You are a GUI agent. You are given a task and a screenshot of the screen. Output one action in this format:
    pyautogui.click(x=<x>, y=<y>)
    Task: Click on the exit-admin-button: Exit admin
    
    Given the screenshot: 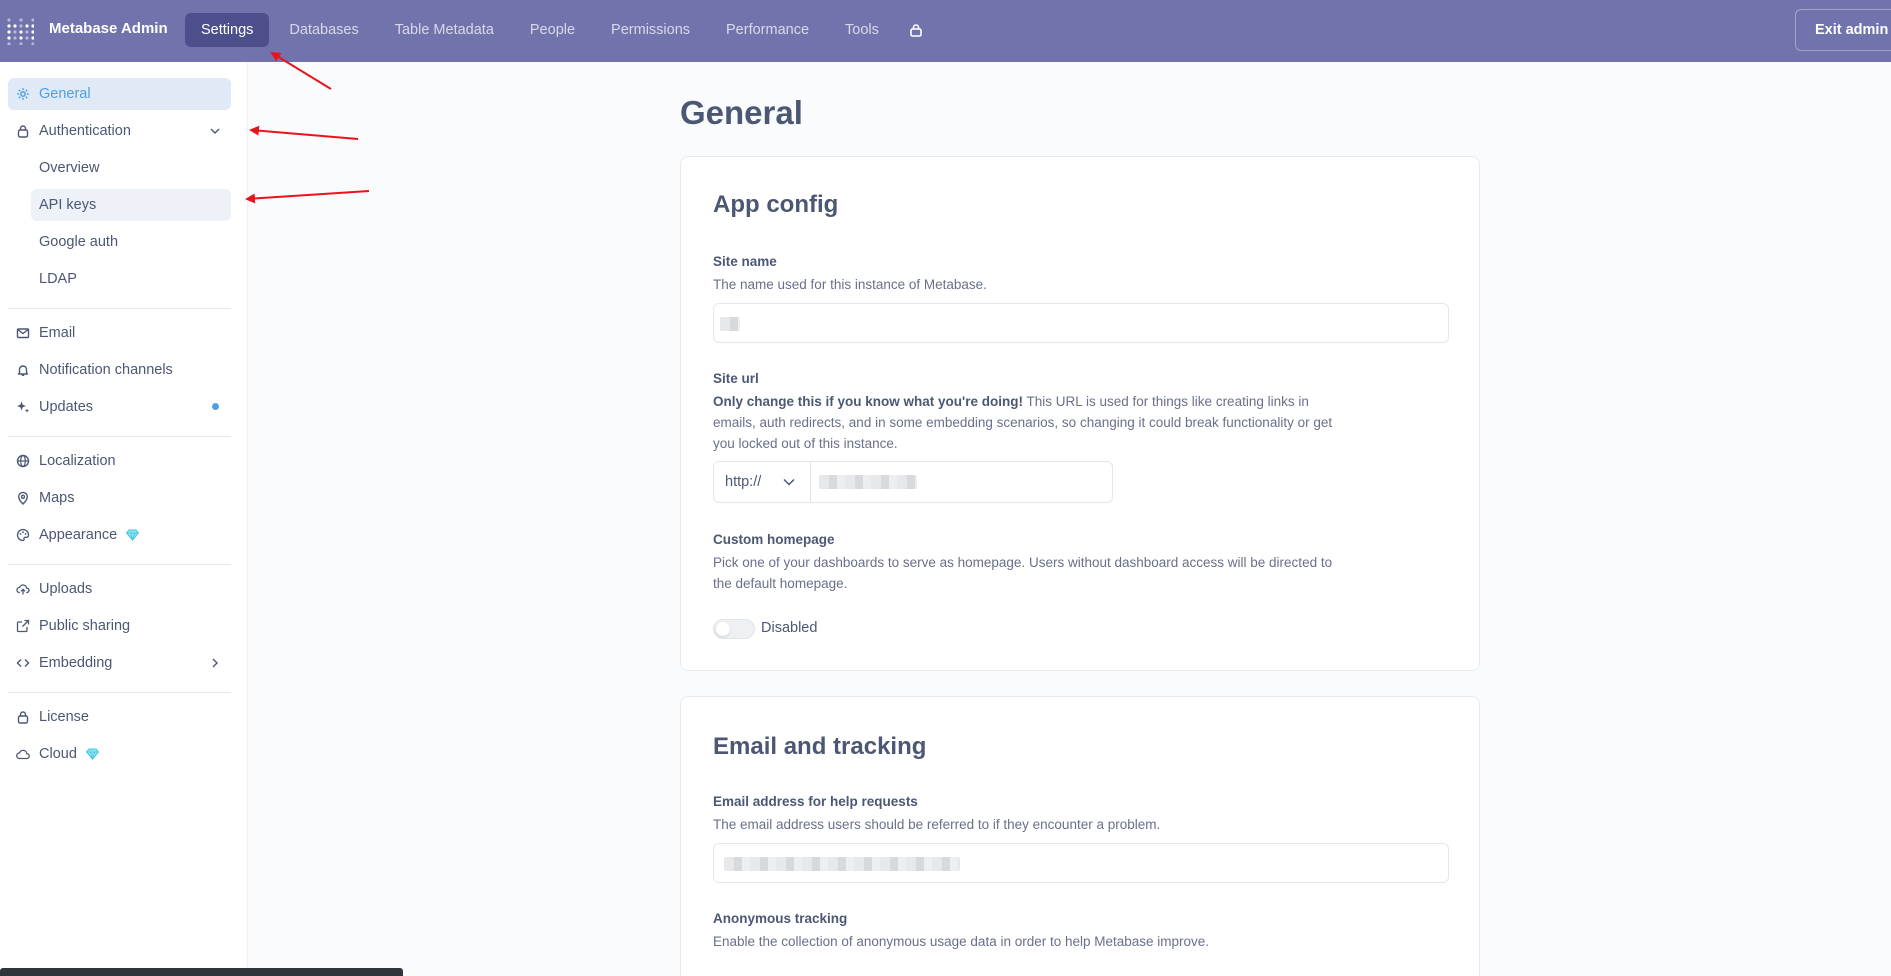 What is the action you would take?
    pyautogui.click(x=1843, y=30)
    